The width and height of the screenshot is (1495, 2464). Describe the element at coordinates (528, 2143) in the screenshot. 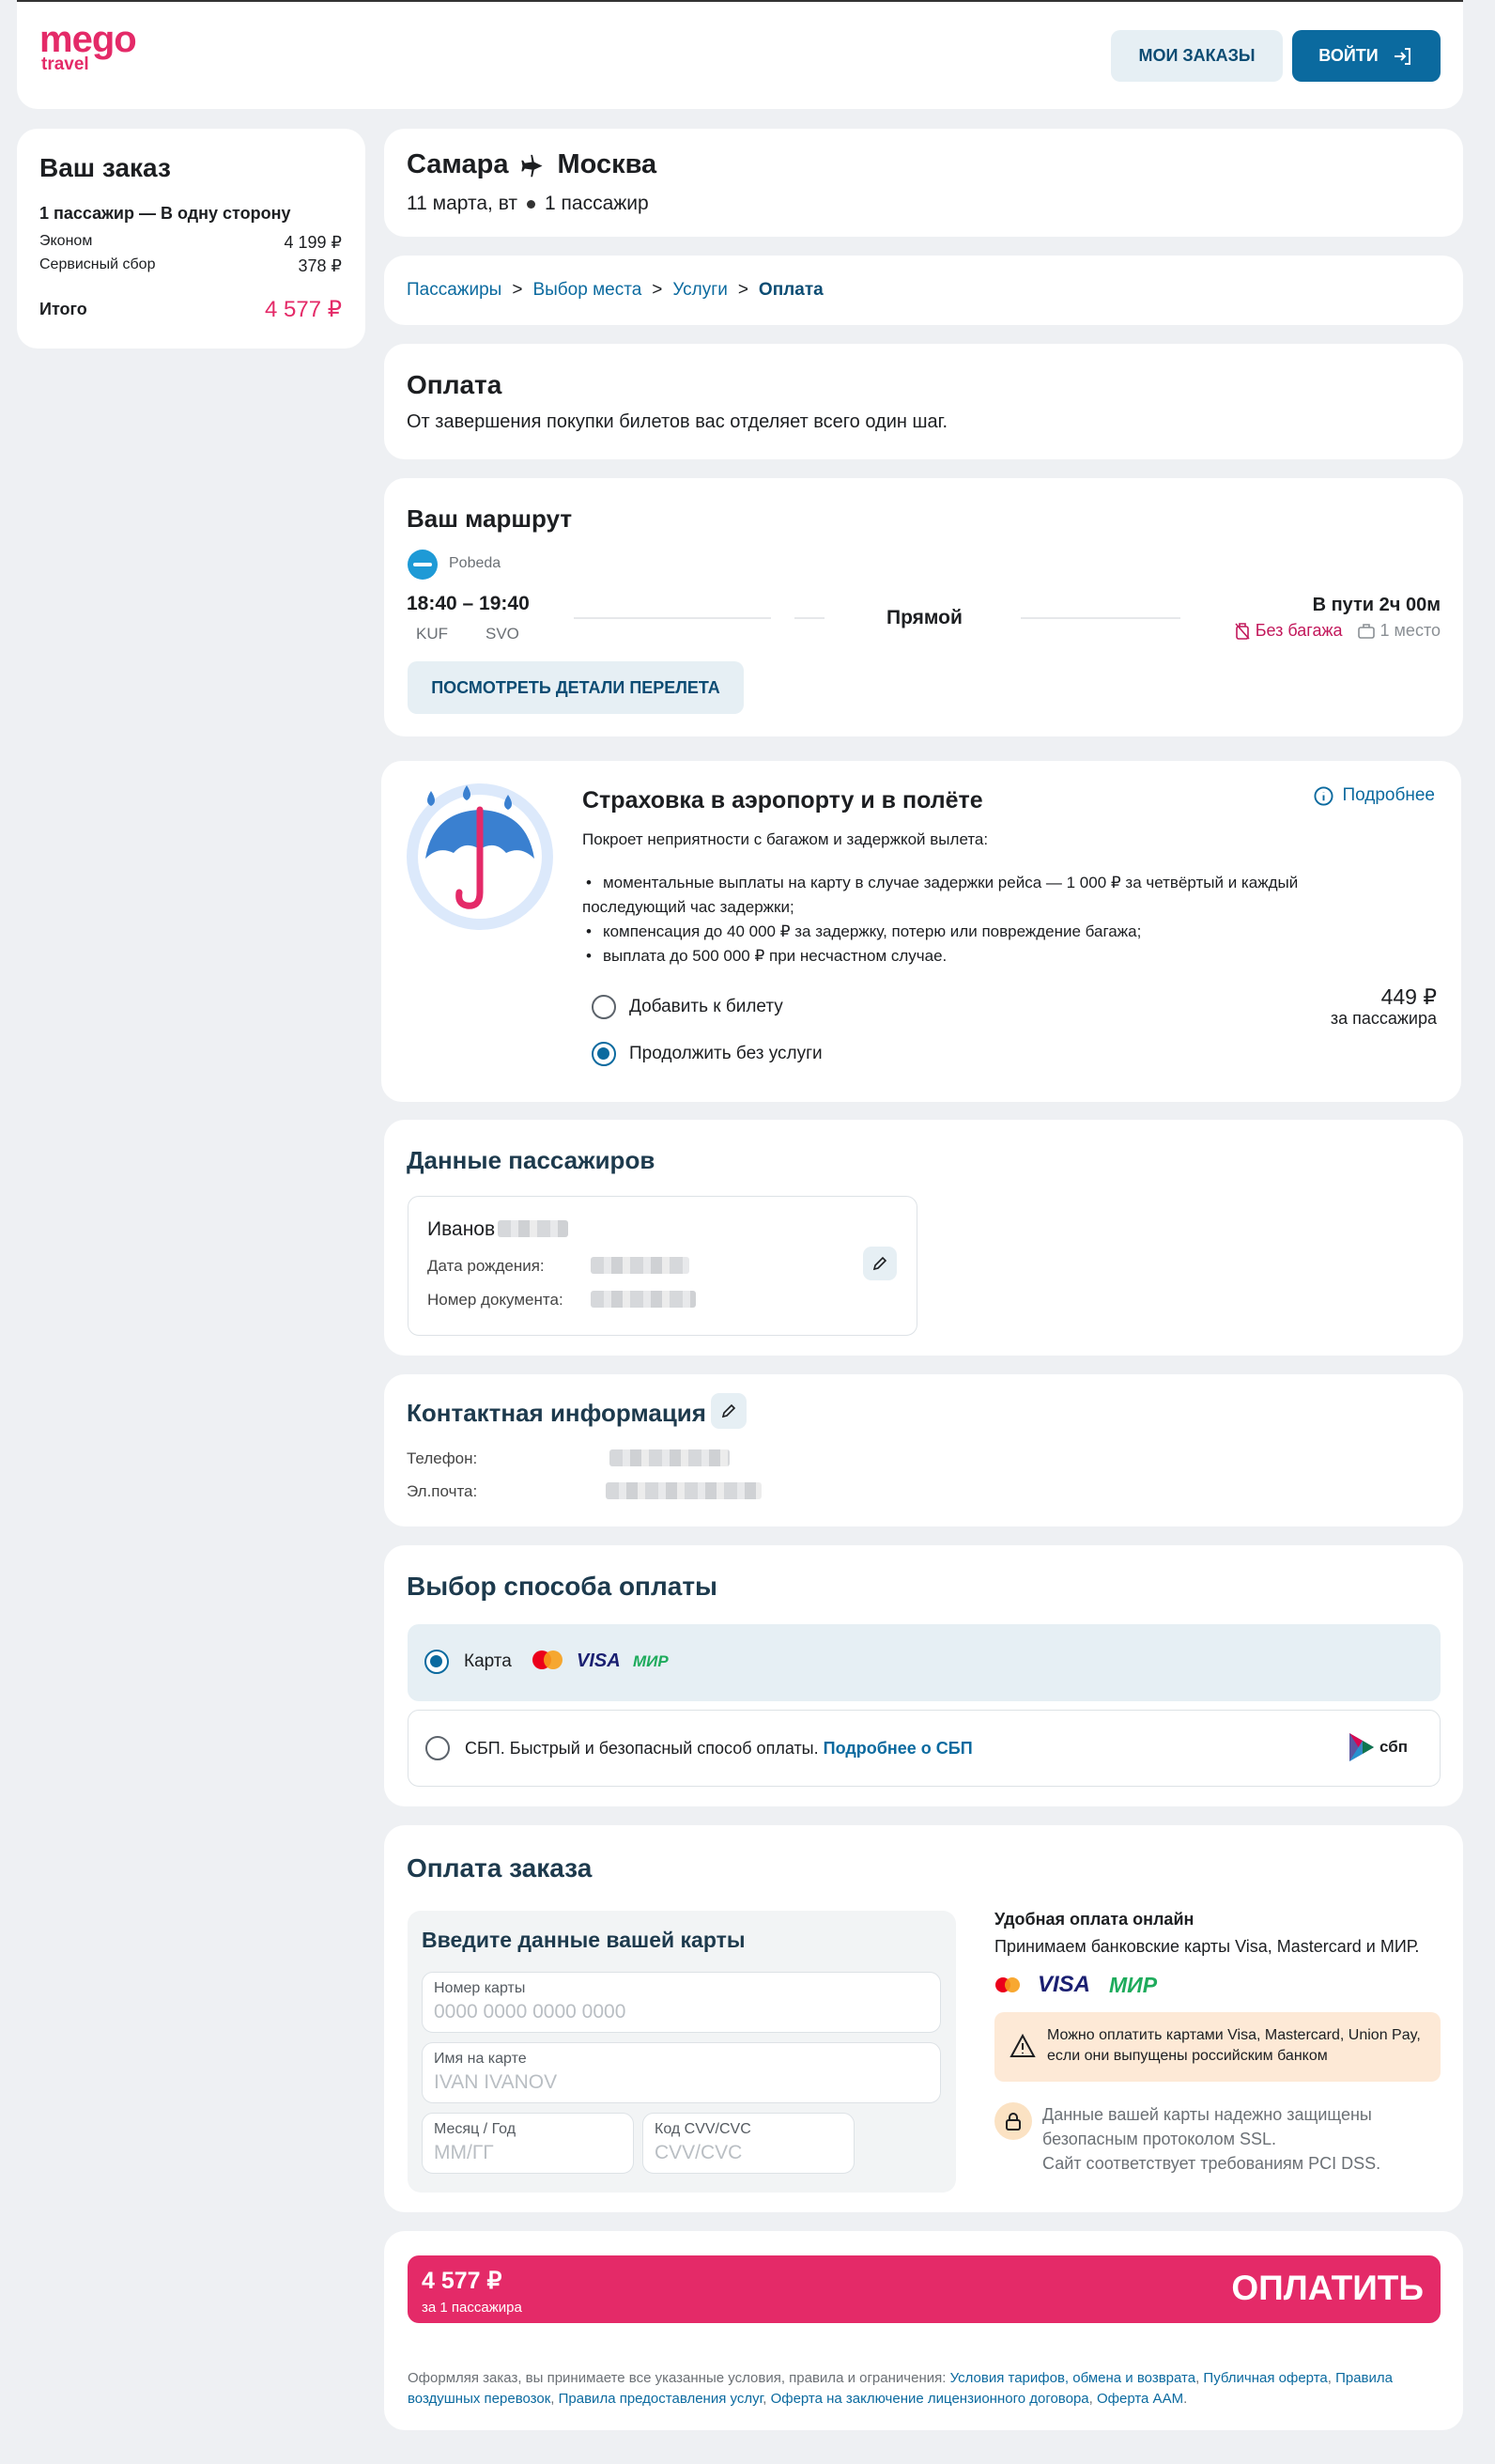

I see `card-expiry-field: Месяц / Год ММ/ГГ` at that location.